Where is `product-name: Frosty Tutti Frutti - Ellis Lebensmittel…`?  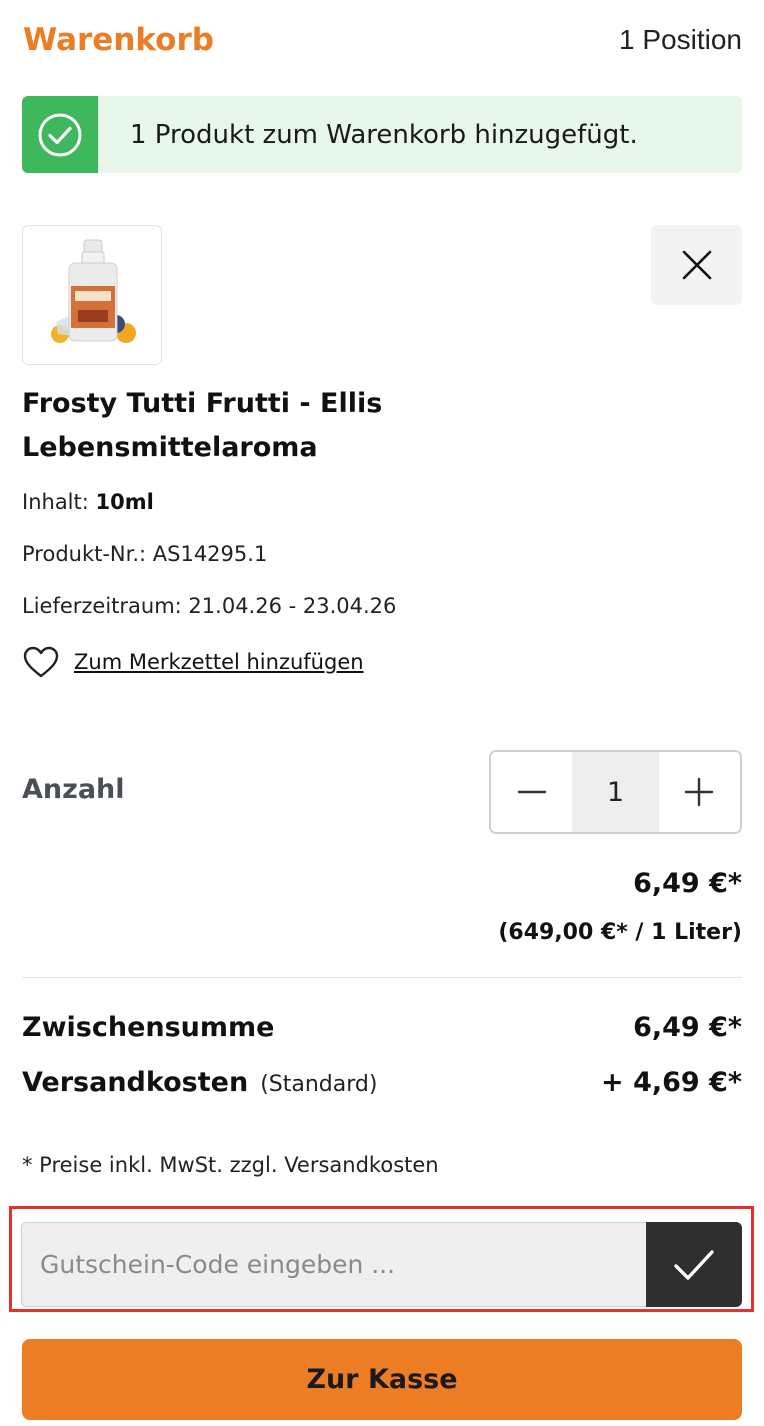
product-name: Frosty Tutti Frutti - Ellis Lebensmittel… is located at coordinates (282, 426).